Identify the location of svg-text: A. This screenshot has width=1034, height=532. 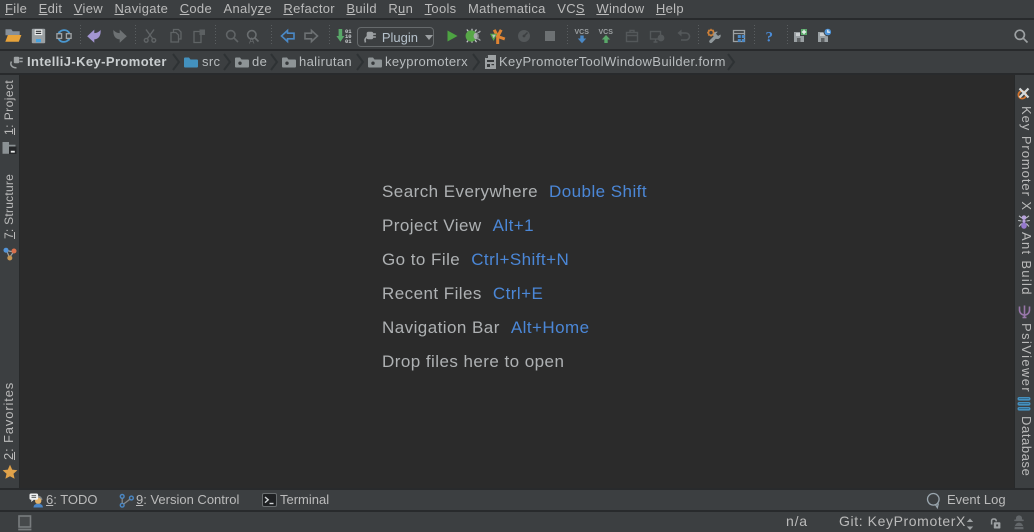
(252, 41).